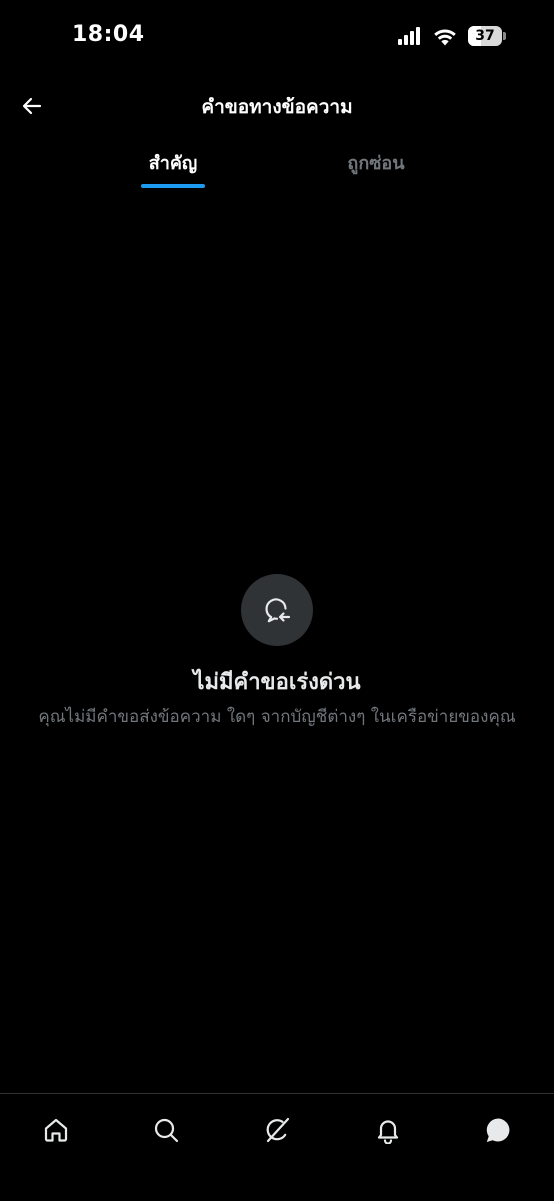 The width and height of the screenshot is (554, 1201). I want to click on active-tab-indicator, so click(173, 186).